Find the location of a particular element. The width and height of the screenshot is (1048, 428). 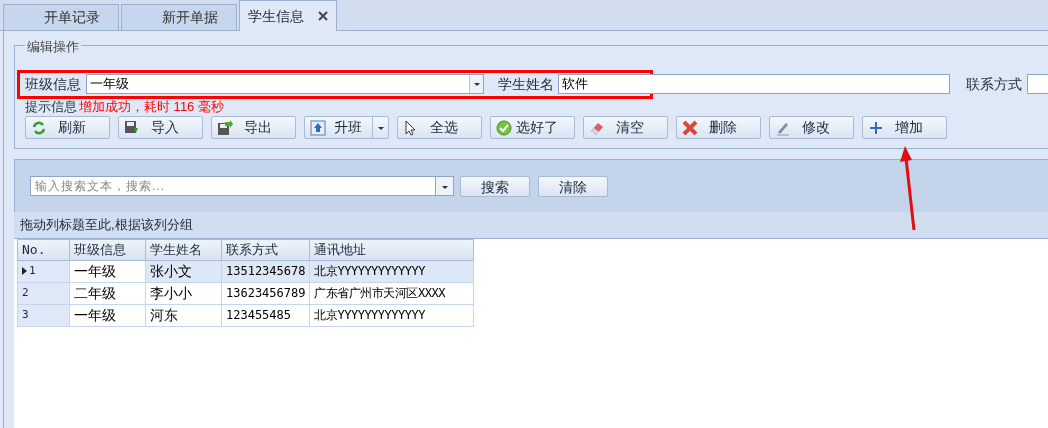

field-label: 班级信息 is located at coordinates (53, 84).